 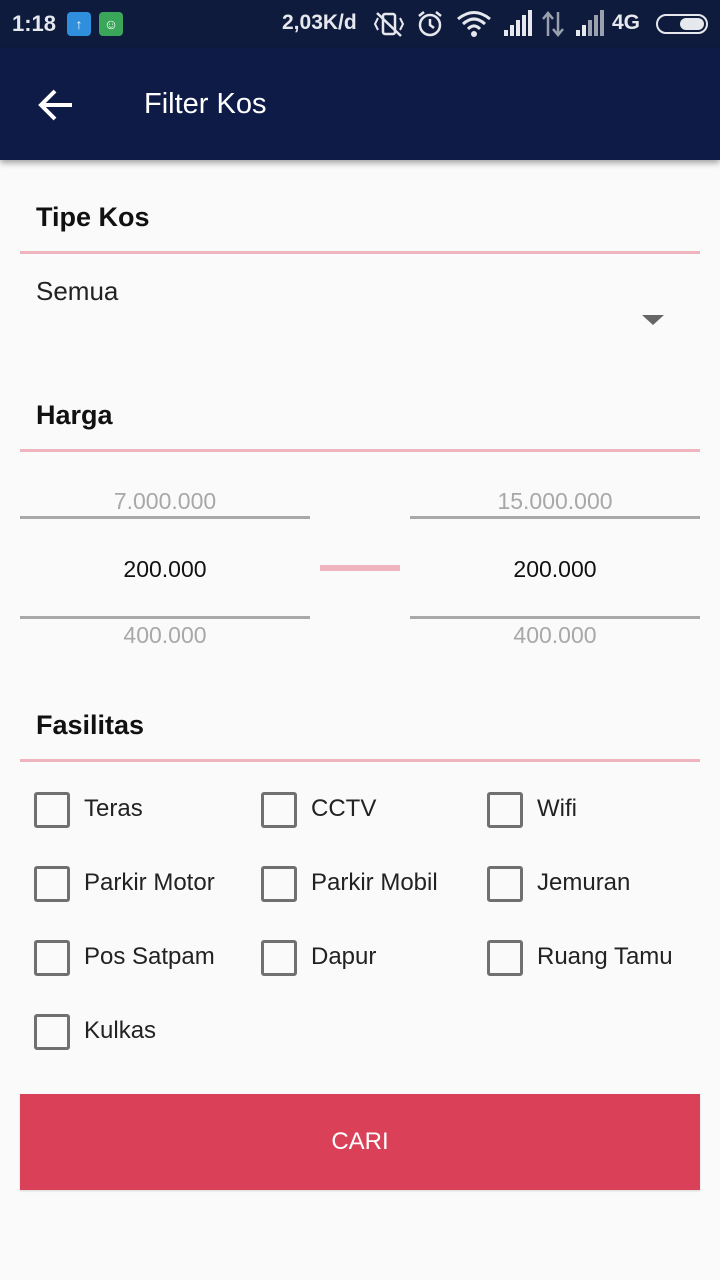 I want to click on facility-checkbox-parkir-motor: Parkir Motor, so click(x=133, y=891).